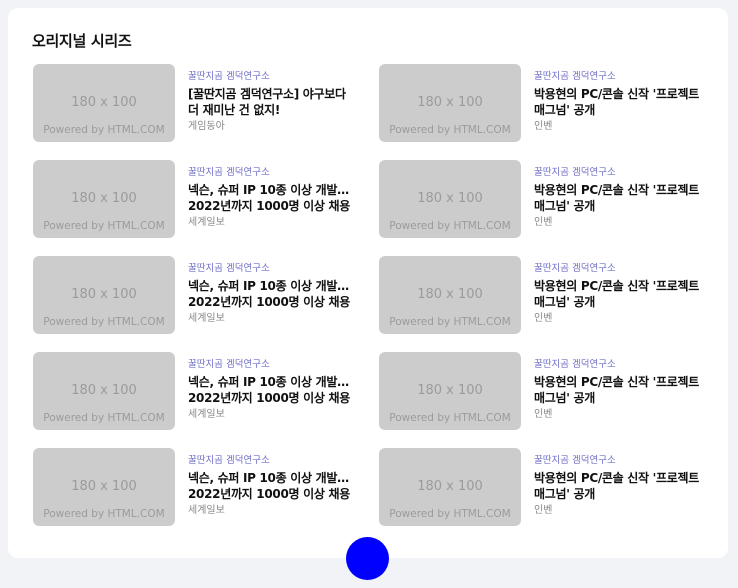  What do you see at coordinates (82, 41) in the screenshot?
I see `section-title: 오리지널 시리즈` at bounding box center [82, 41].